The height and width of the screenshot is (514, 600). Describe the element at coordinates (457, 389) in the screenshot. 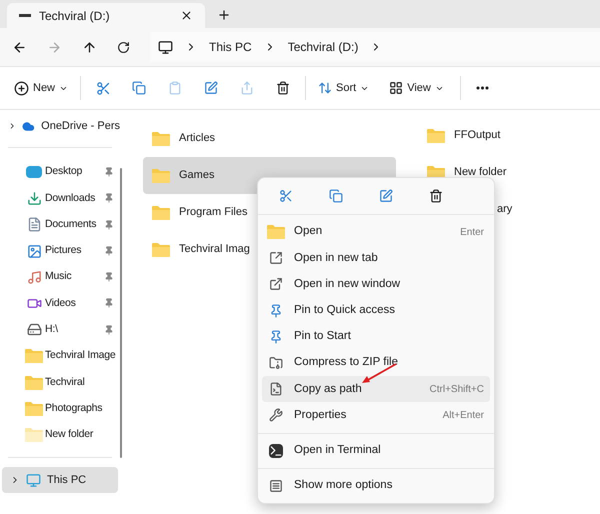

I see `shortcut-text: Ctrl+Shift+C` at that location.